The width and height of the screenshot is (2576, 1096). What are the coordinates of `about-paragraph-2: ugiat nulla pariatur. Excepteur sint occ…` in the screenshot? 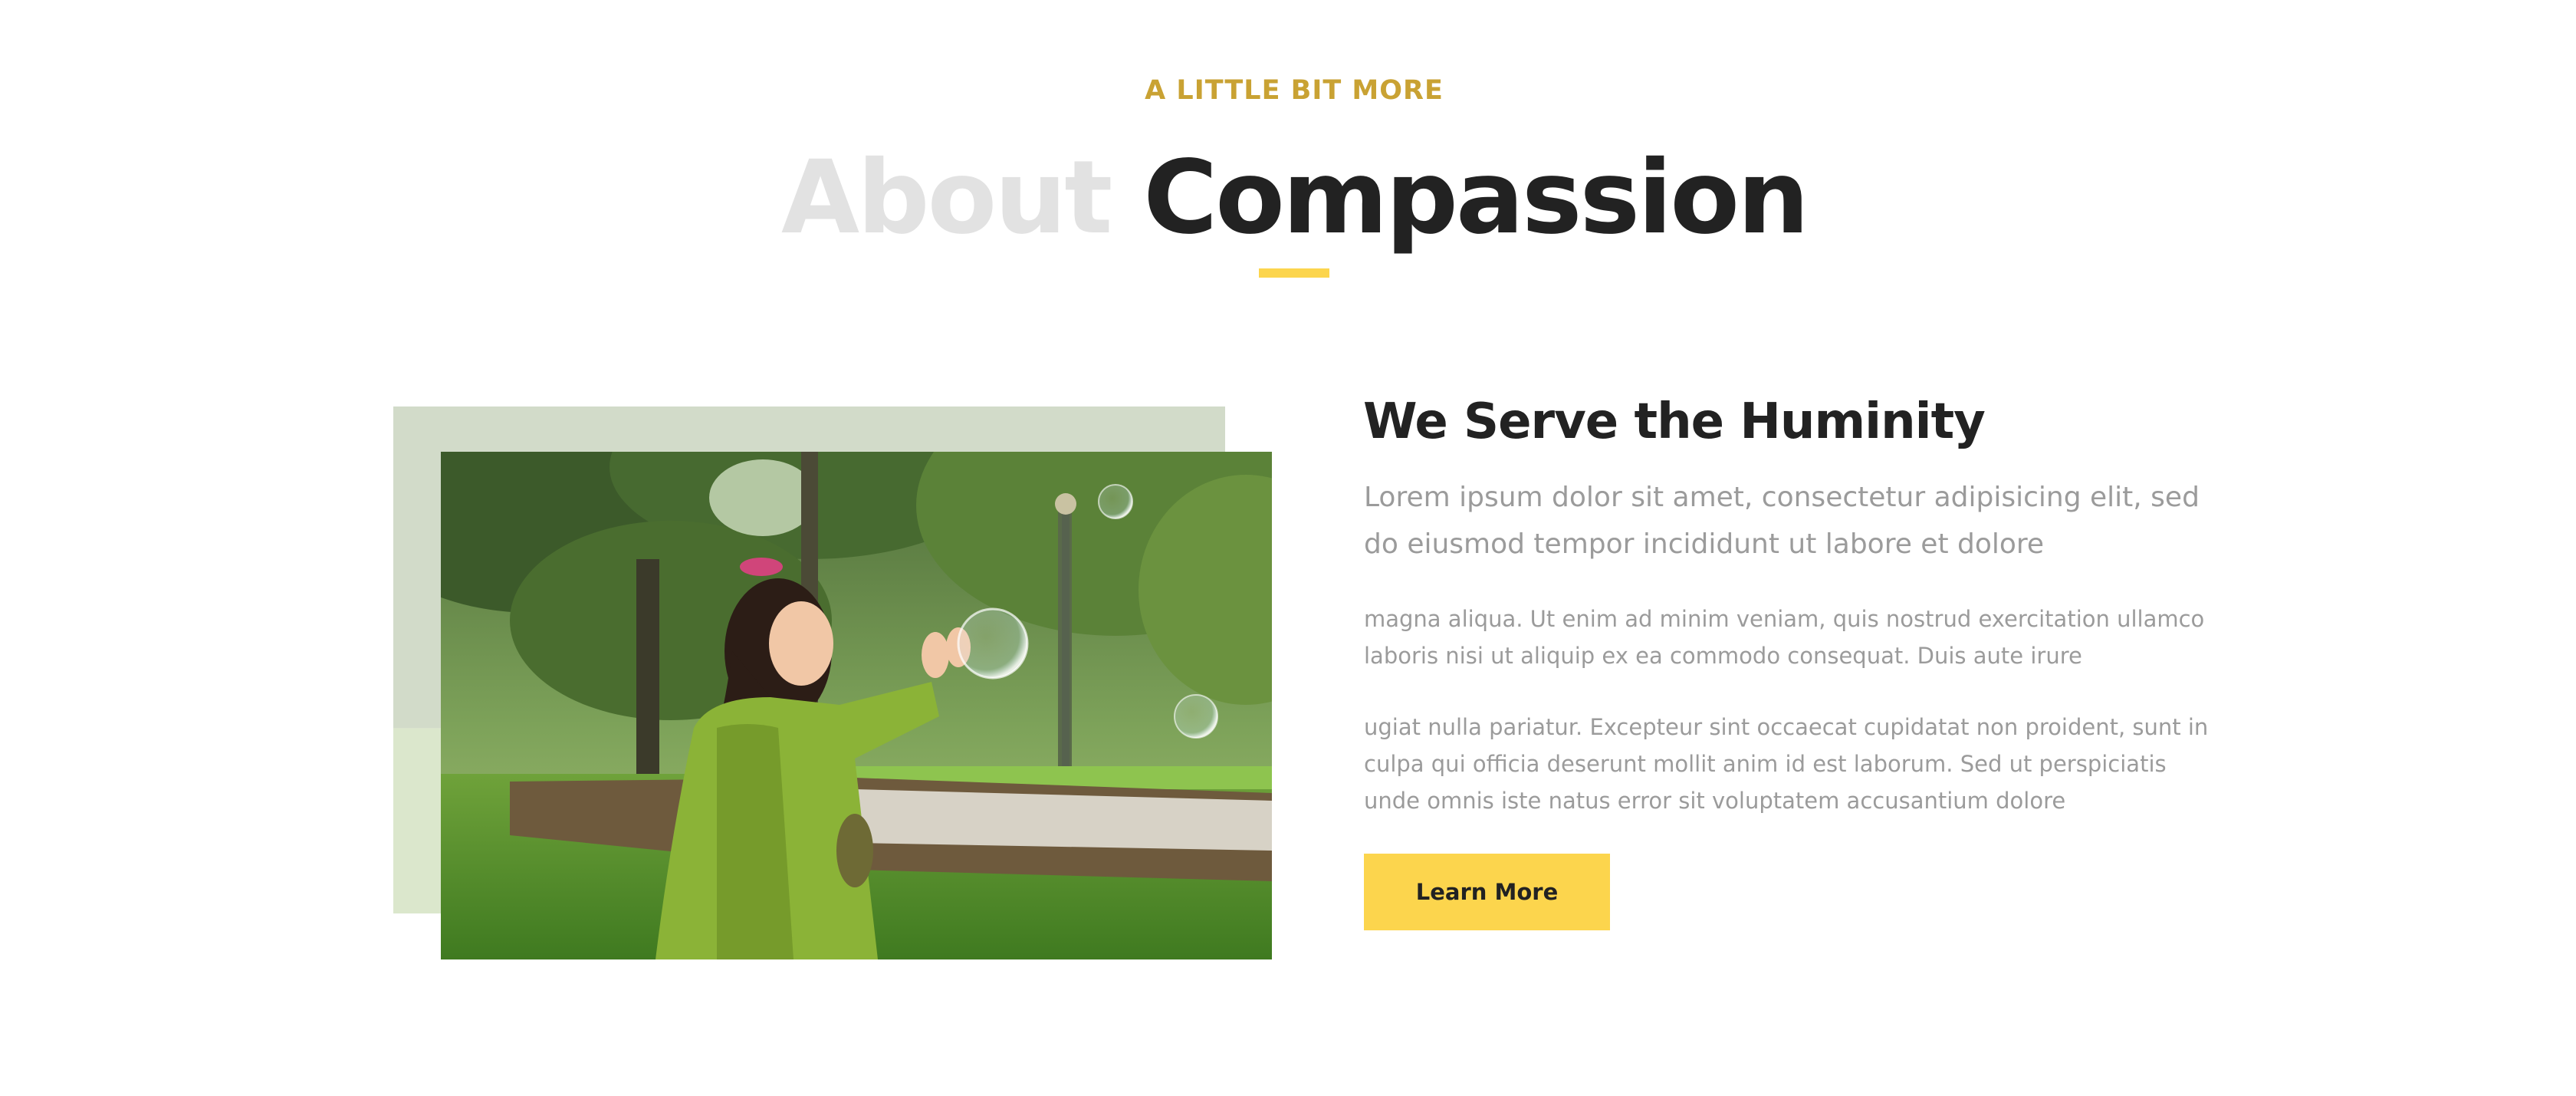 It's located at (1787, 764).